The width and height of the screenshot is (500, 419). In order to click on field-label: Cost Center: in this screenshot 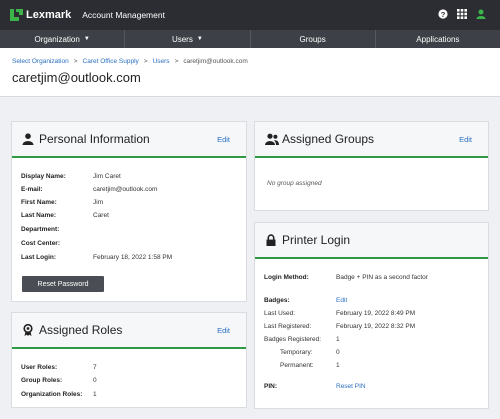, I will do `click(41, 243)`.